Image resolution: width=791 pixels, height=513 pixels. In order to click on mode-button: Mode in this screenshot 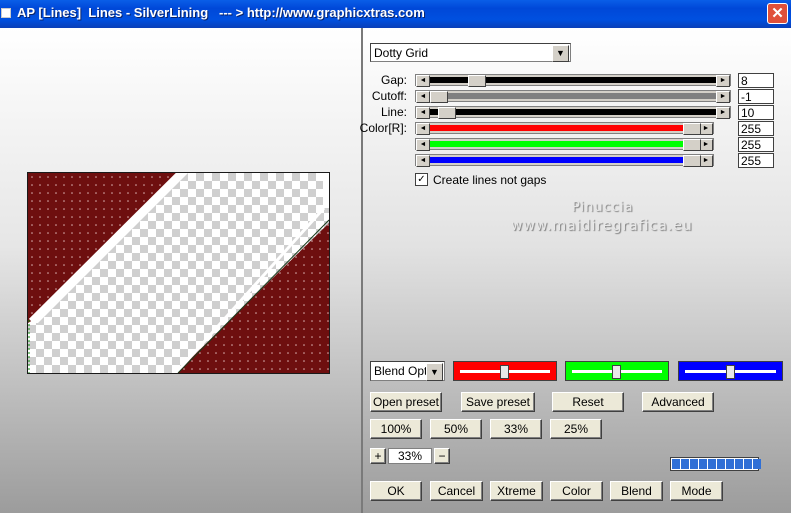, I will do `click(696, 491)`.